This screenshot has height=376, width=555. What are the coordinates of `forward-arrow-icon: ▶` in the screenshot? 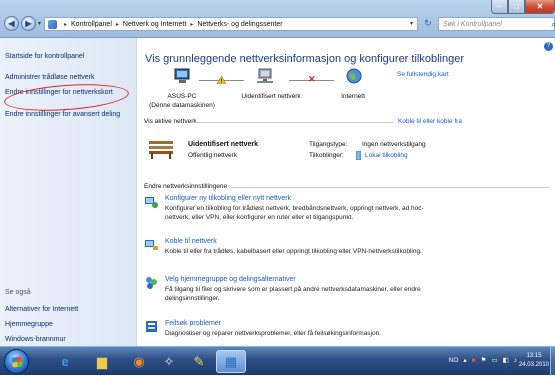 It's located at (28, 23).